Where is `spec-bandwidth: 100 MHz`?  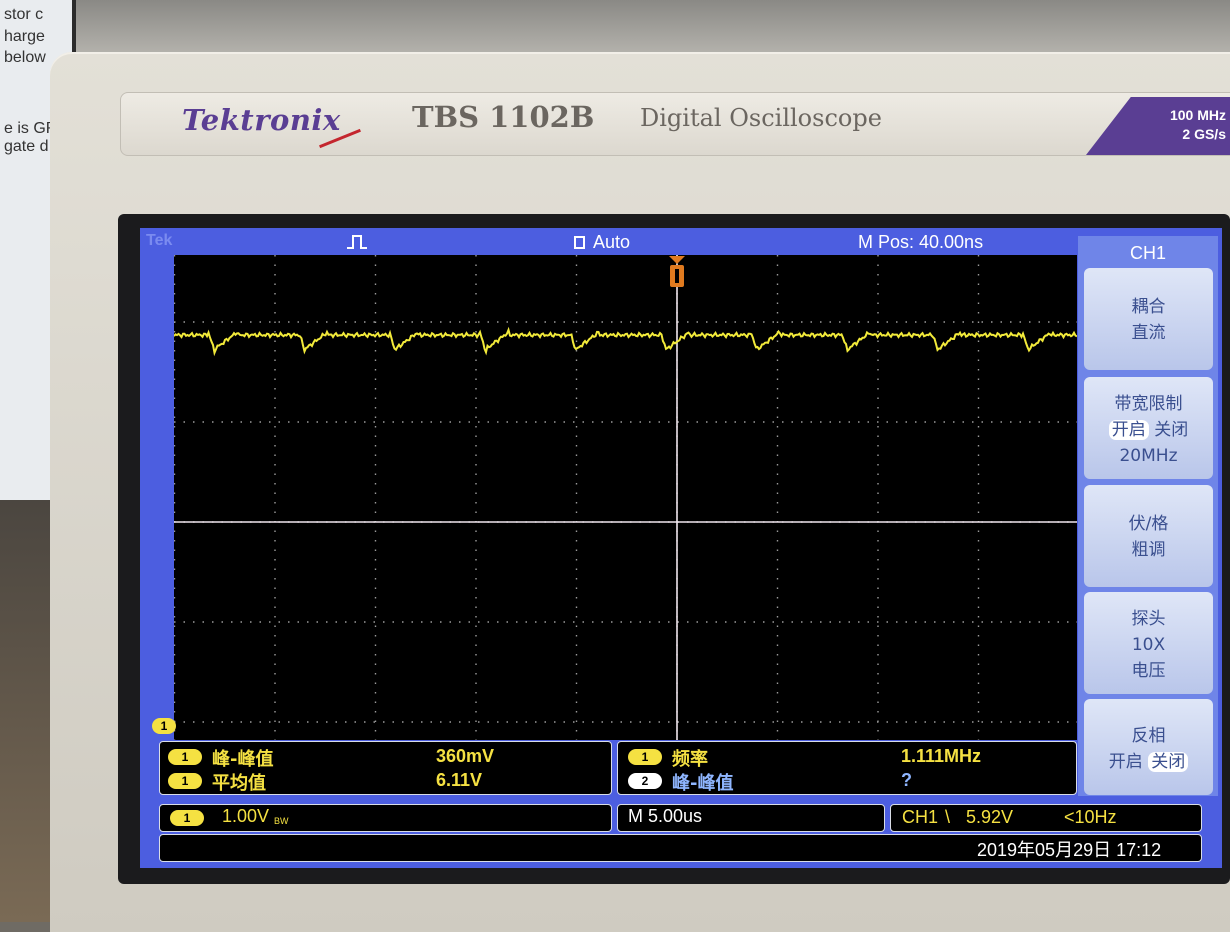
spec-bandwidth: 100 MHz is located at coordinates (1197, 115).